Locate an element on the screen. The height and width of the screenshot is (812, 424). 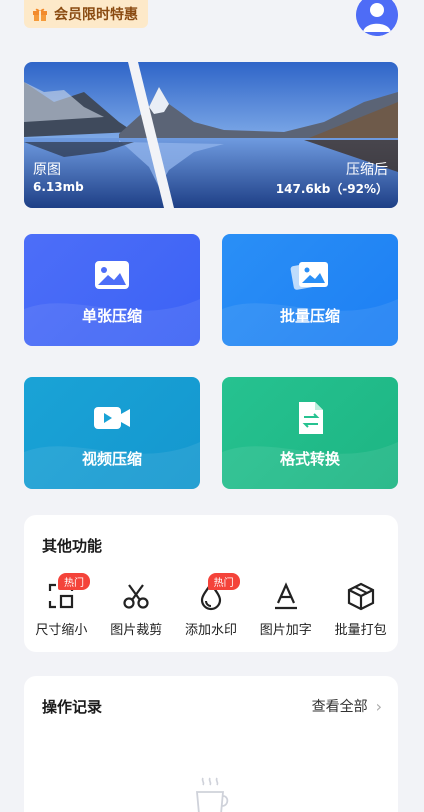
records-title: 操作记录 is located at coordinates (72, 707).